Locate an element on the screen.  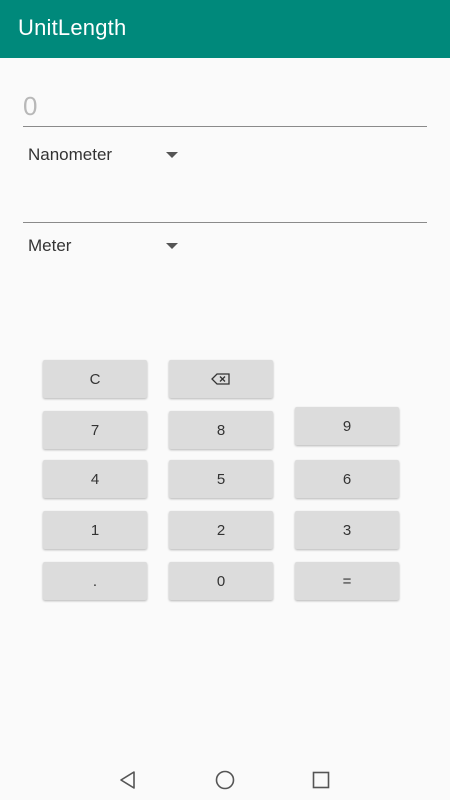
to-value-field is located at coordinates (225, 203).